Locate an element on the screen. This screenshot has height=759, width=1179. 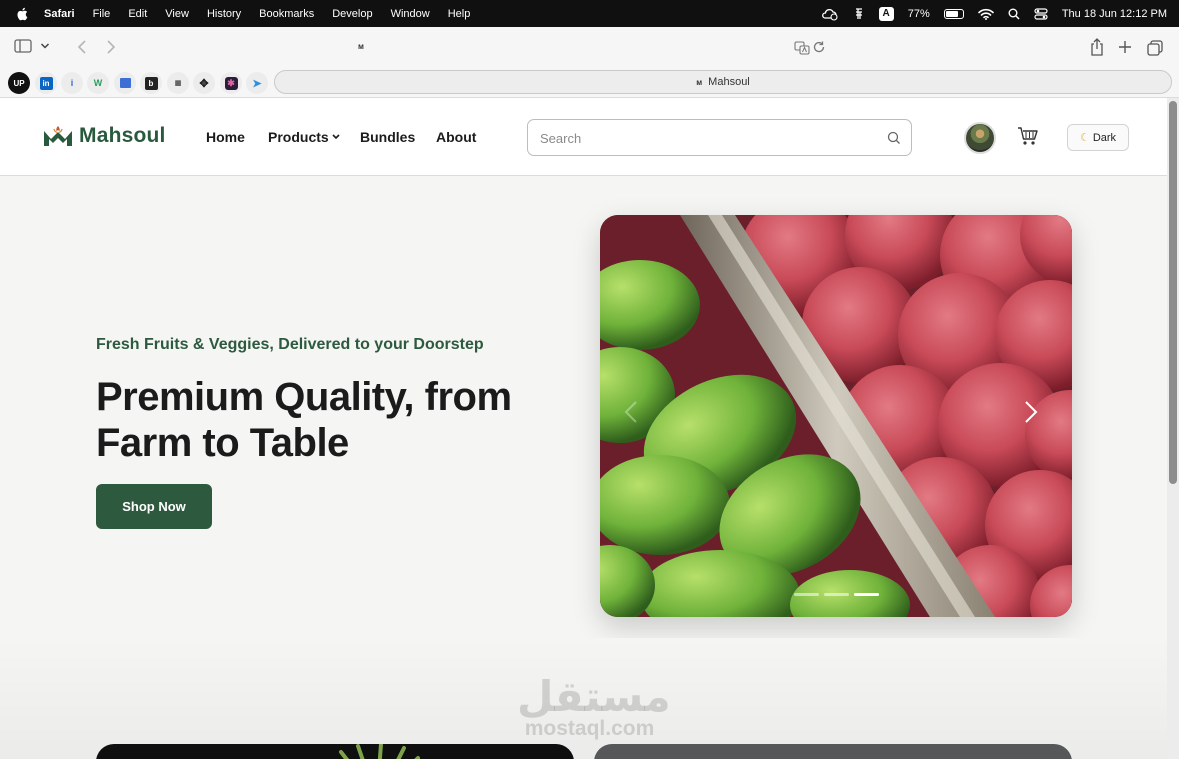
new-tab-icon is located at coordinates (1125, 47).